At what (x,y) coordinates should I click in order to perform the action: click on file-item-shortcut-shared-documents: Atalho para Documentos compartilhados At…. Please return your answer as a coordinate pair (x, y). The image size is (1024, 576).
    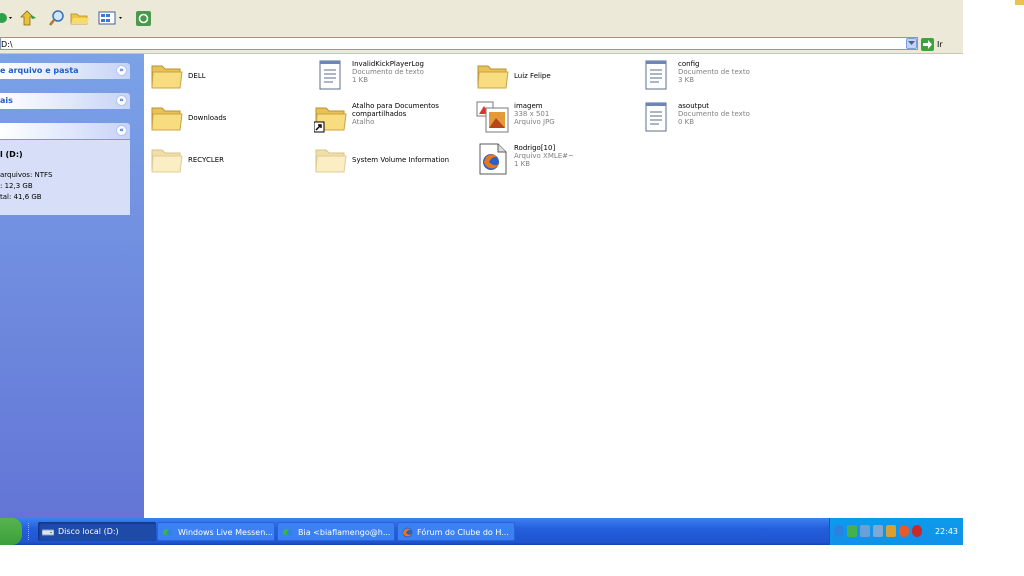
    Looking at the image, I should click on (389, 118).